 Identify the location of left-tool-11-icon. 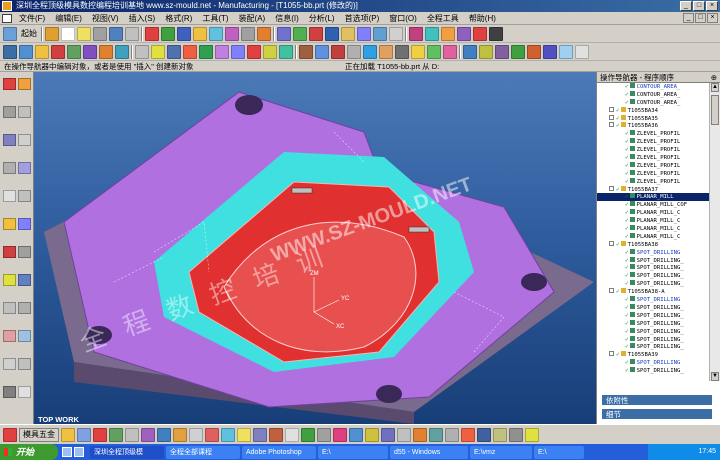
(9, 224).